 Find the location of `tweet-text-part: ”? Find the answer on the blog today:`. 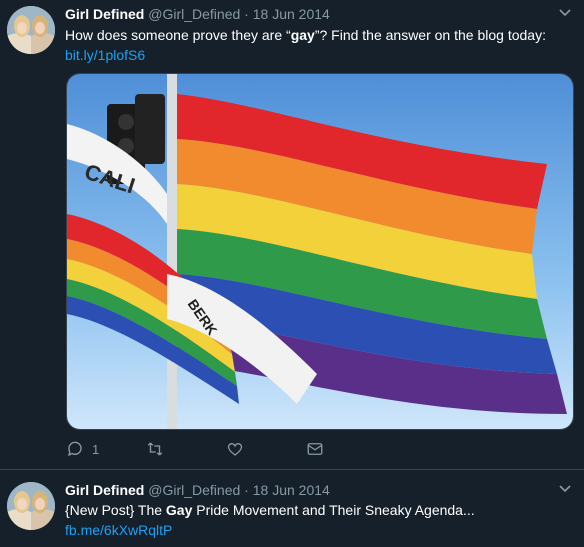

tweet-text-part: ”? Find the answer on the blog today: is located at coordinates (430, 35).